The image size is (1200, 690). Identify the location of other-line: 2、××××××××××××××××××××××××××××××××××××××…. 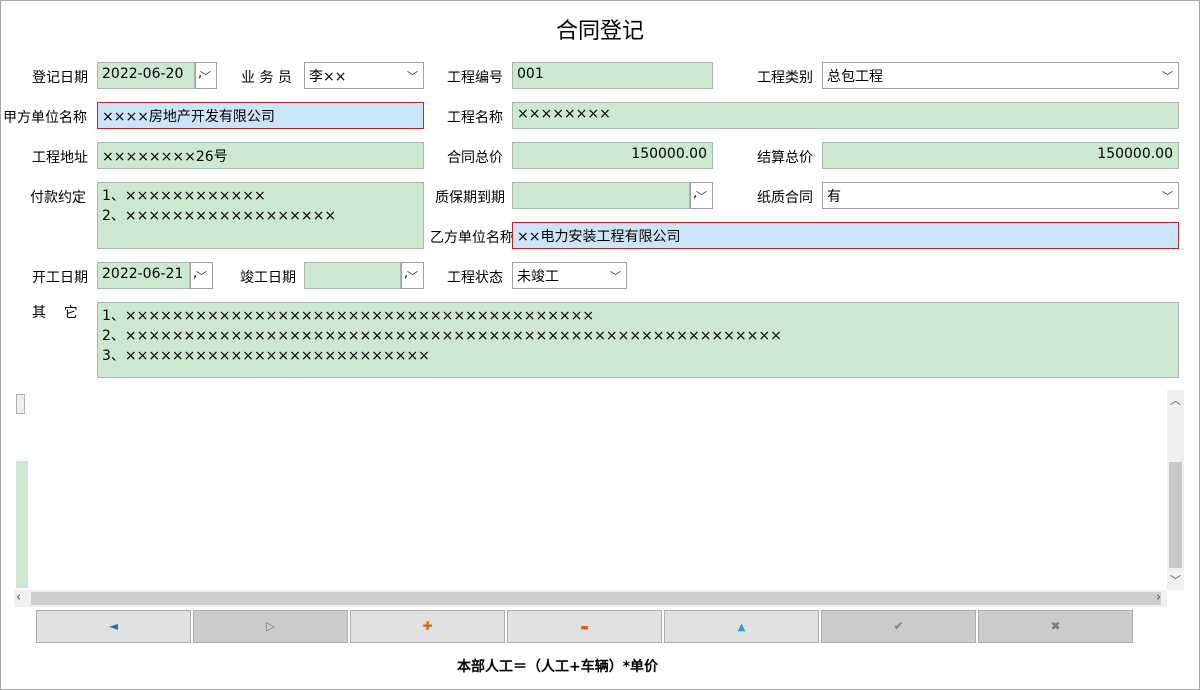
(442, 336).